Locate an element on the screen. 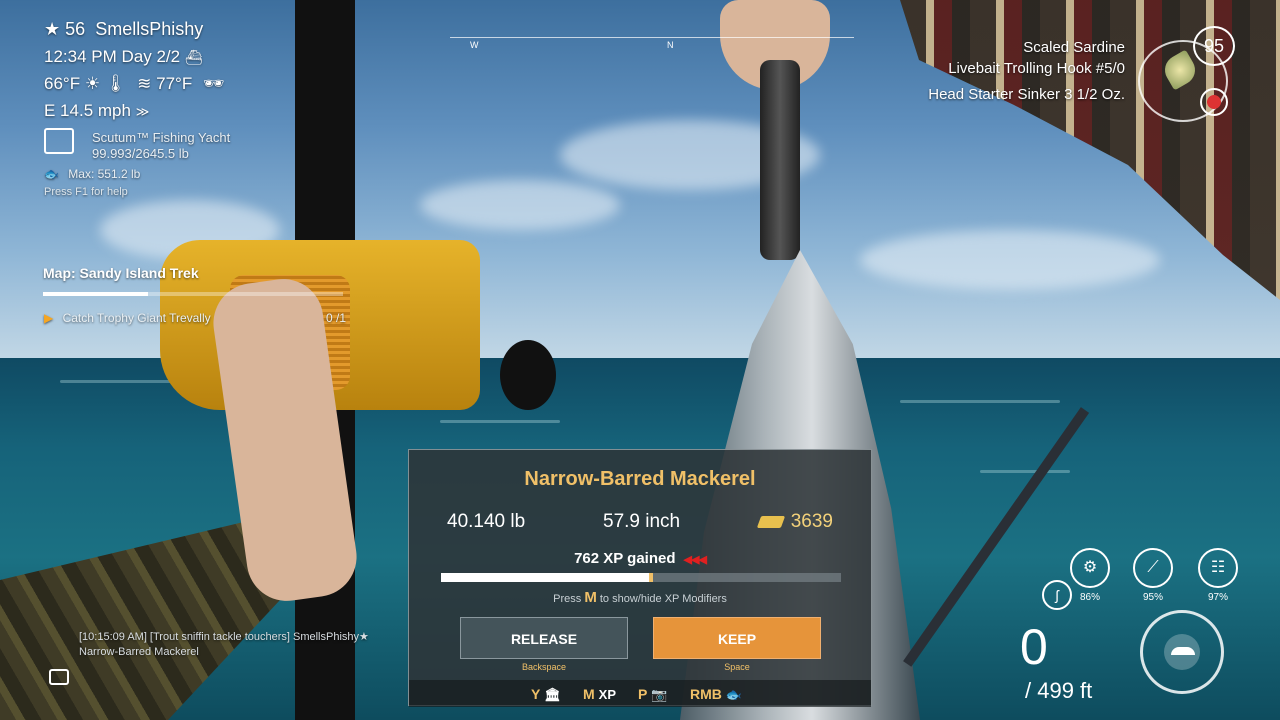 The image size is (1280, 720). xp-modifier-hint: Press M to show/hide XP Modifiers is located at coordinates (640, 597).